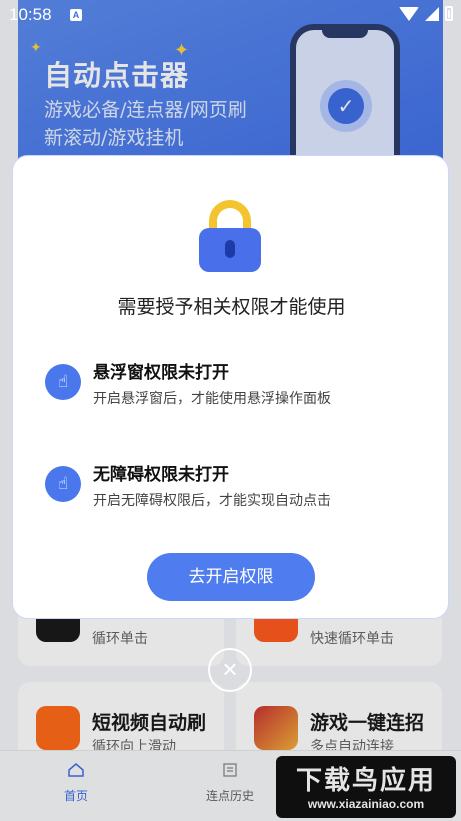 The image size is (461, 821). What do you see at coordinates (409, 13) in the screenshot?
I see `wifi-icon` at bounding box center [409, 13].